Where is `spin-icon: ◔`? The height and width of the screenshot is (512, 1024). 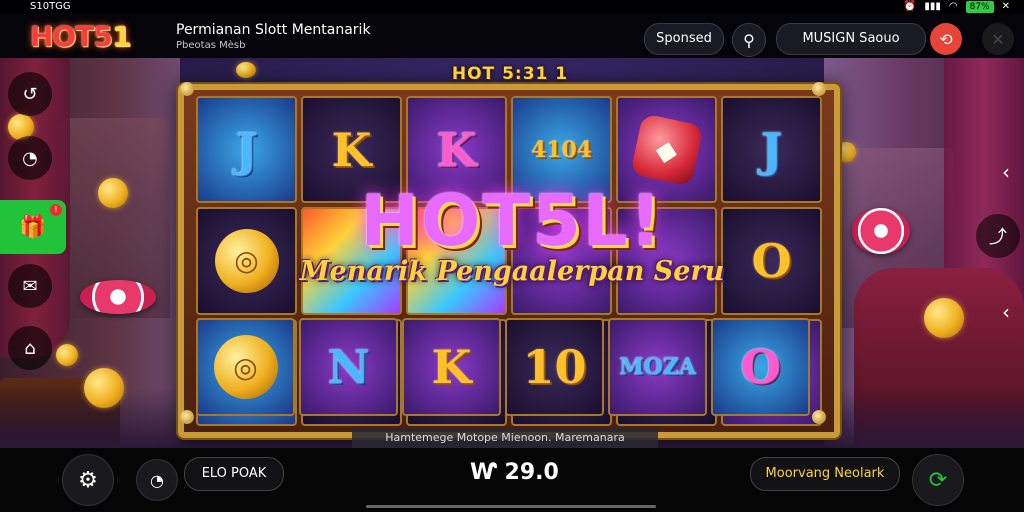 spin-icon: ◔ is located at coordinates (30, 158).